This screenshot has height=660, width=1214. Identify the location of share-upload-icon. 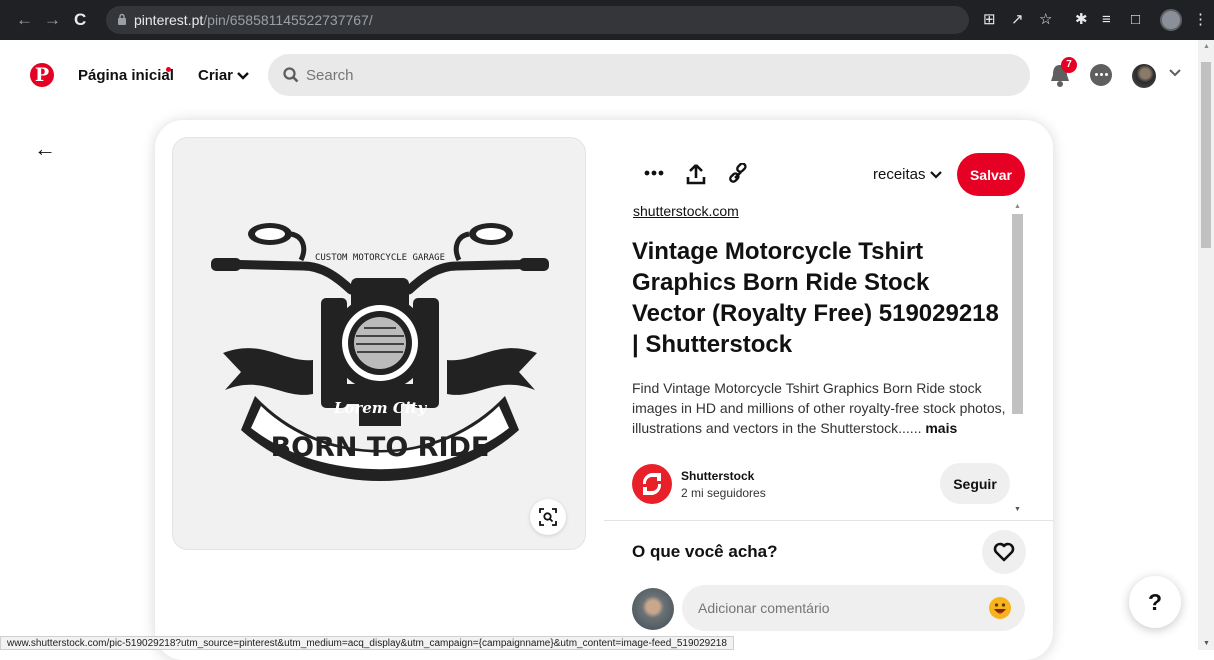
(696, 174).